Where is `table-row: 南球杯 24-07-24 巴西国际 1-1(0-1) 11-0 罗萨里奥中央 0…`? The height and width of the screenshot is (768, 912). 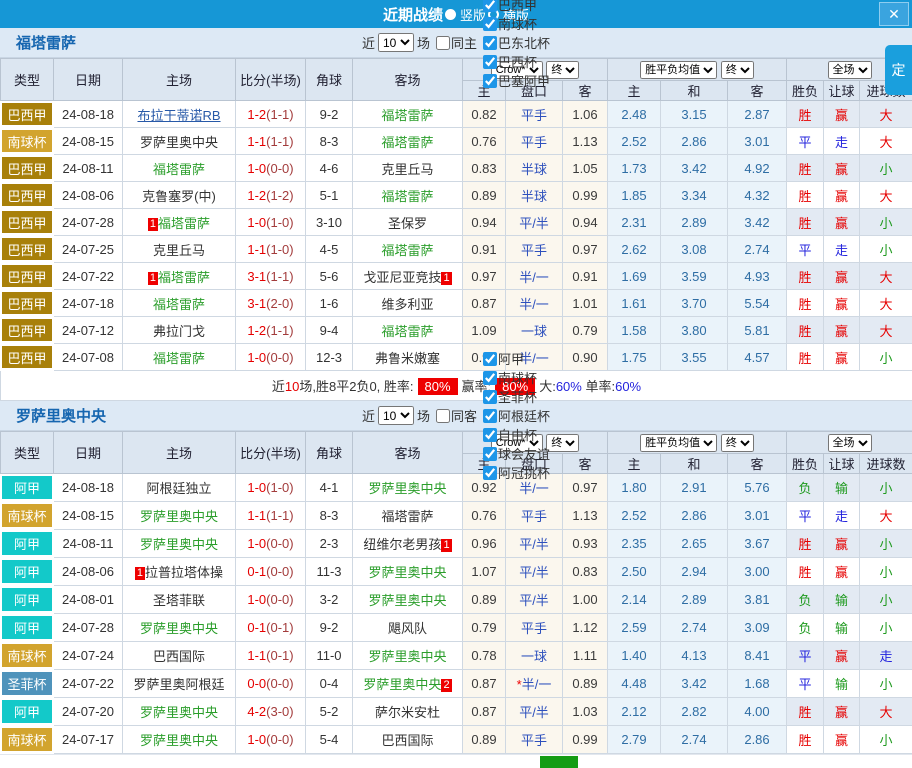
table-row: 南球杯 24-07-24 巴西国际 1-1(0-1) 11-0 罗萨里奥中央 0… is located at coordinates (456, 656).